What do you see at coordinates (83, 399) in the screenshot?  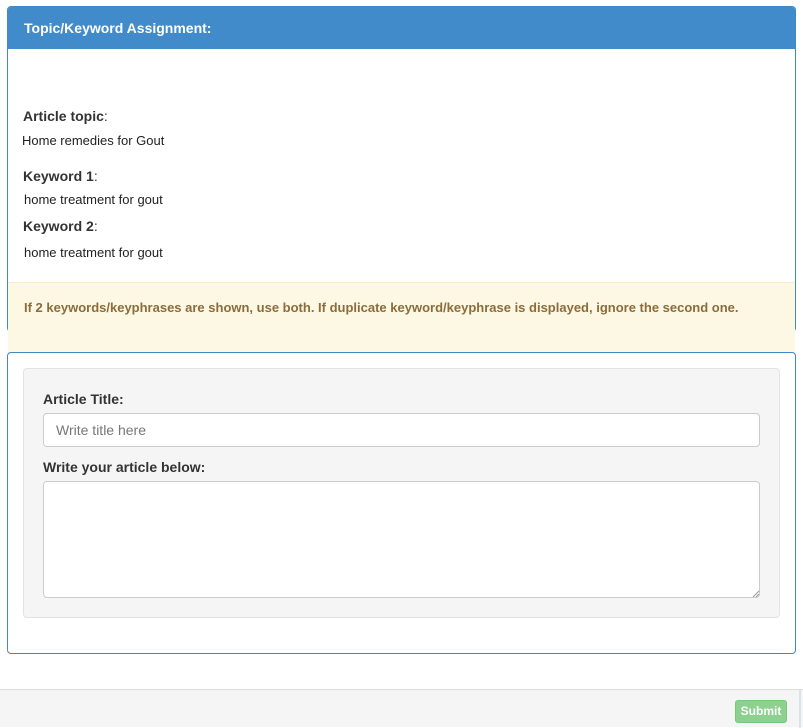 I see `article-title-label: Article Title:` at bounding box center [83, 399].